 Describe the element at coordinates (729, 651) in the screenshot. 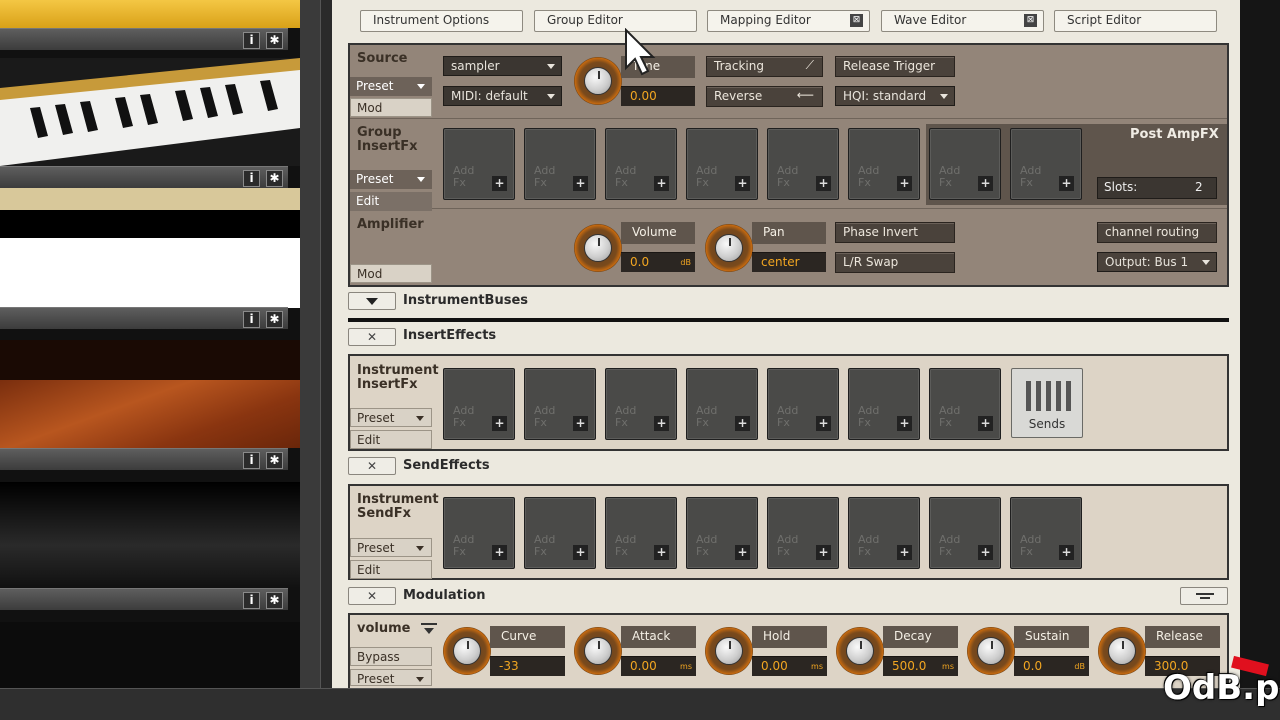

I see `hold-knob` at that location.